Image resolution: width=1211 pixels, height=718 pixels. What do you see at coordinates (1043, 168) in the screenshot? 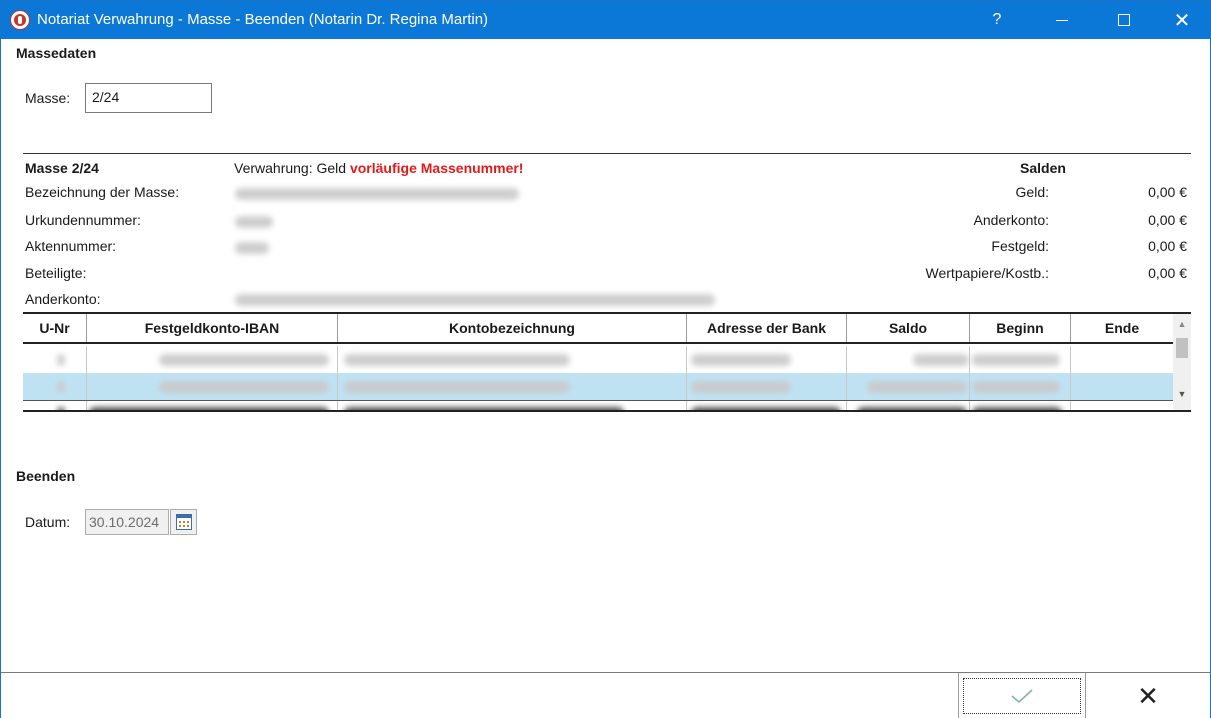
I see `salden-title: Salden` at bounding box center [1043, 168].